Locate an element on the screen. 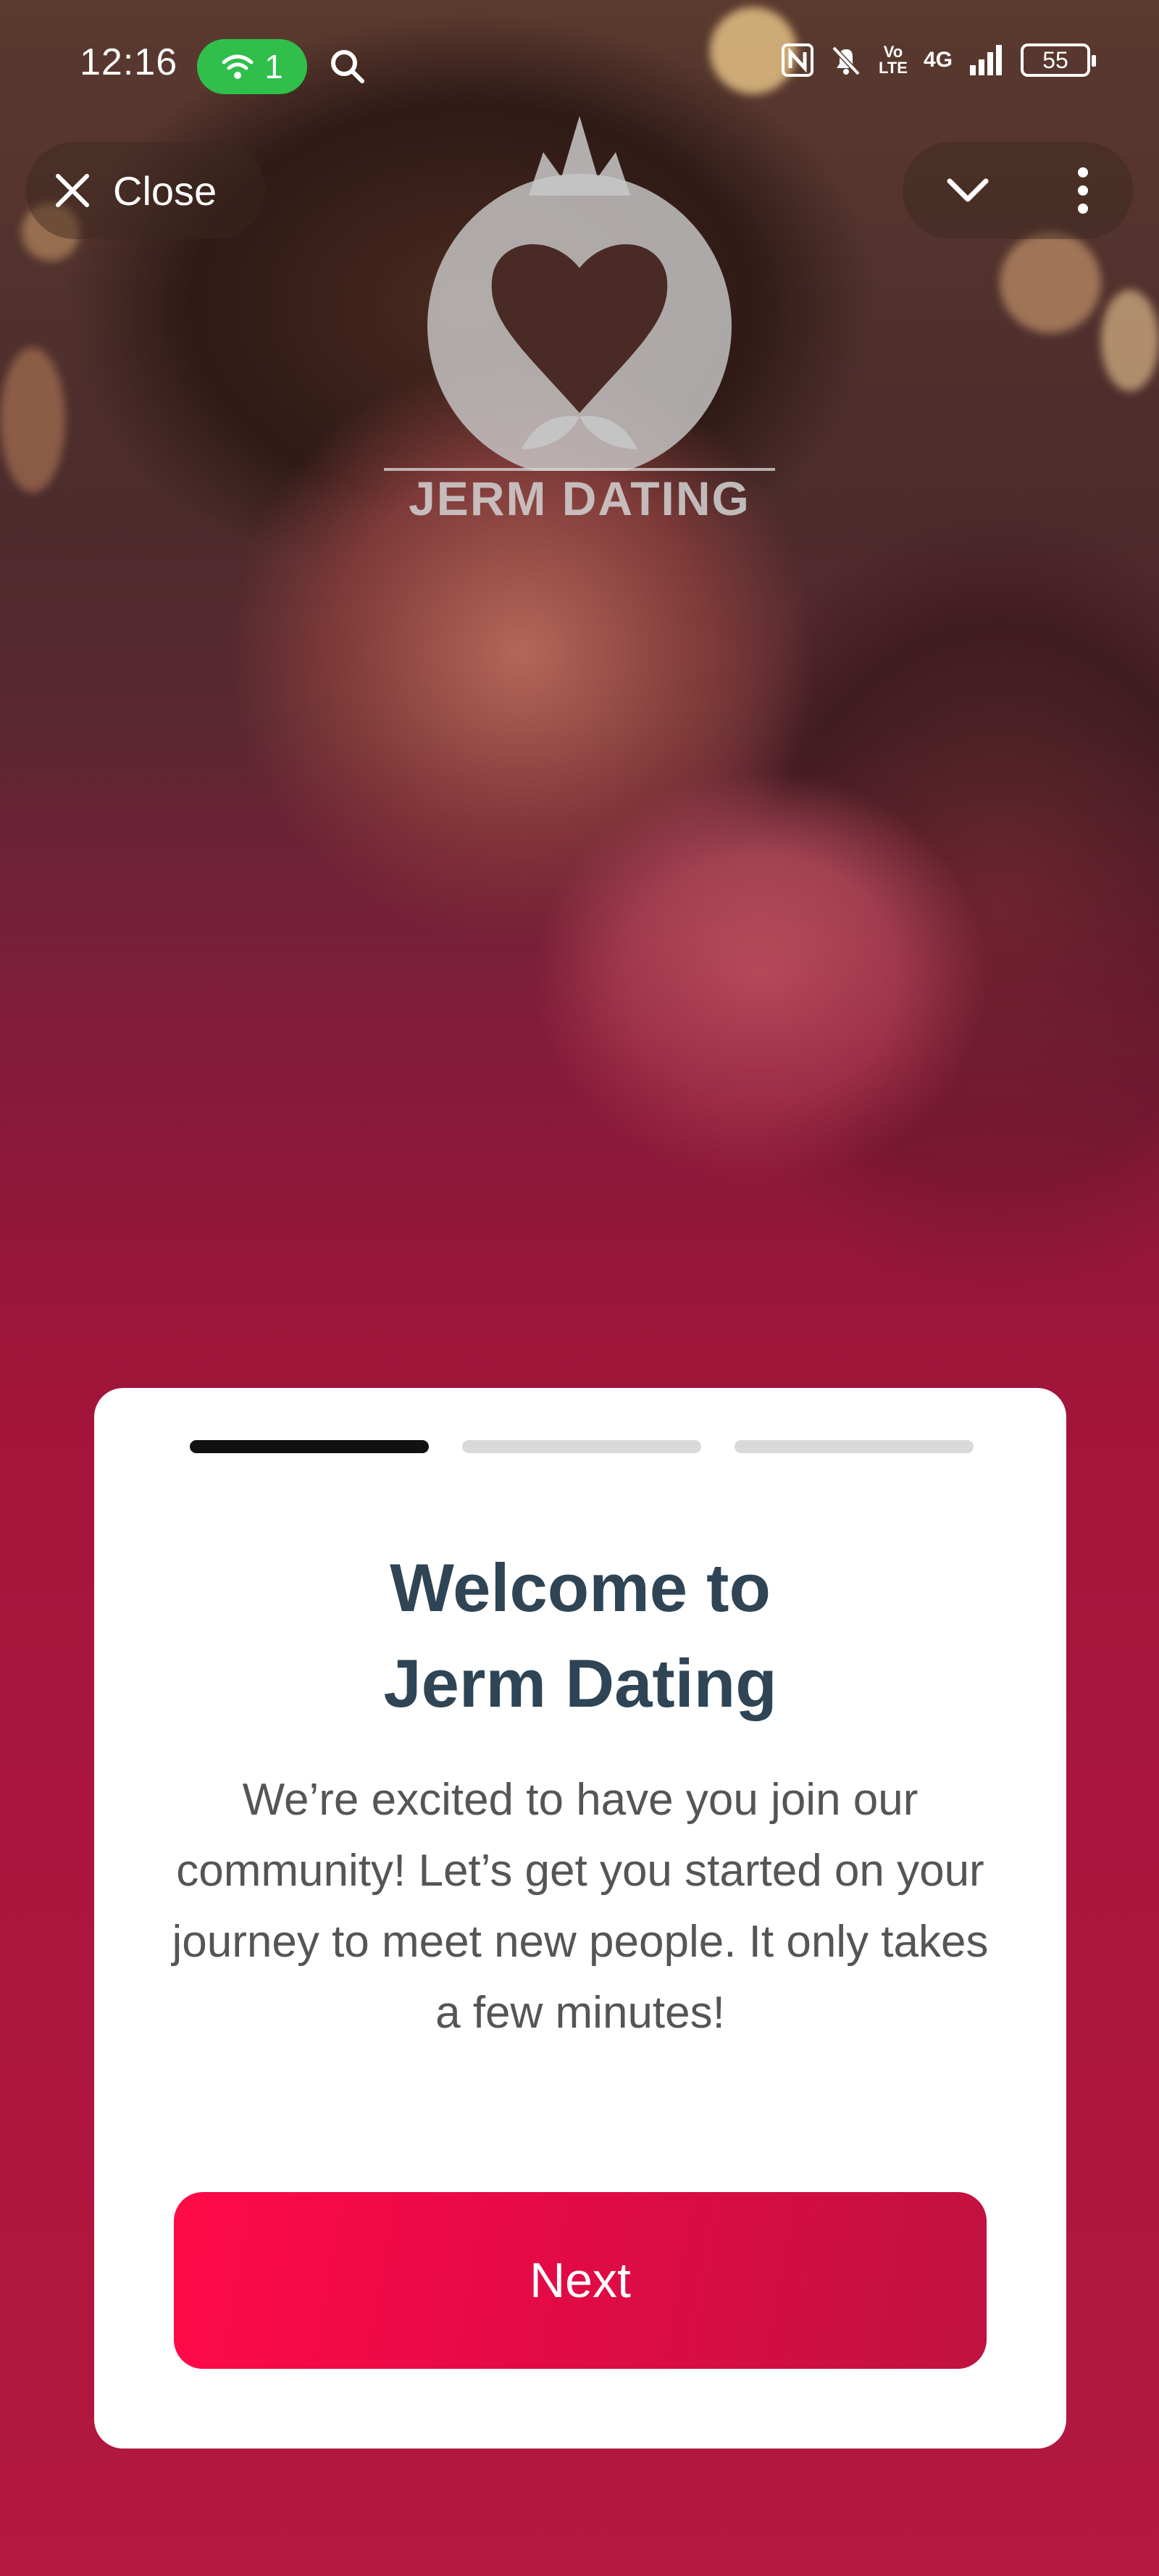  title-line-1: Welcome to is located at coordinates (580, 1588).